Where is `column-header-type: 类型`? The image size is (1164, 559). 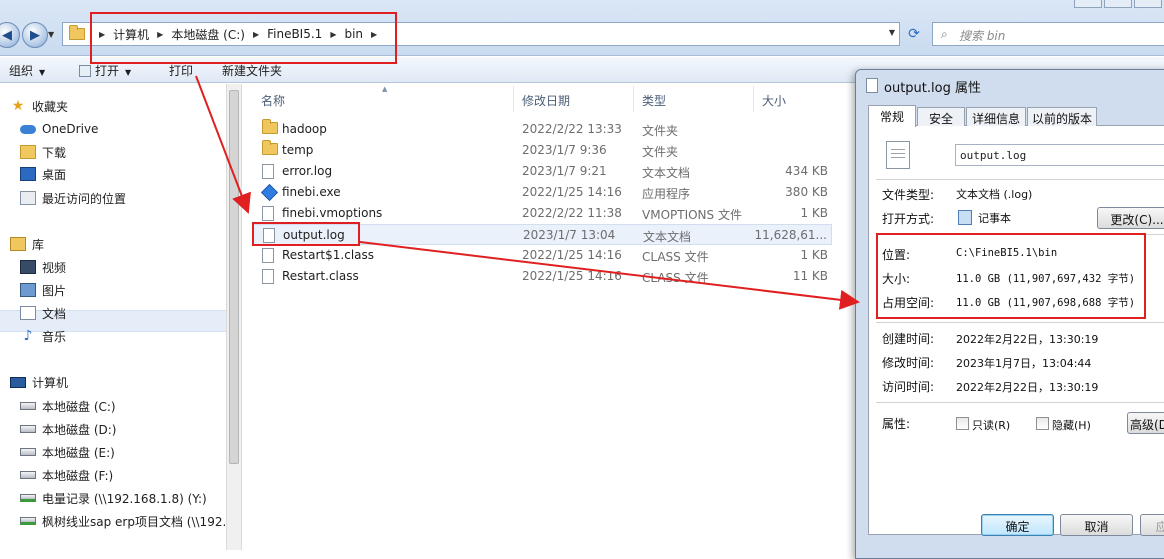 column-header-type: 类型 is located at coordinates (694, 99).